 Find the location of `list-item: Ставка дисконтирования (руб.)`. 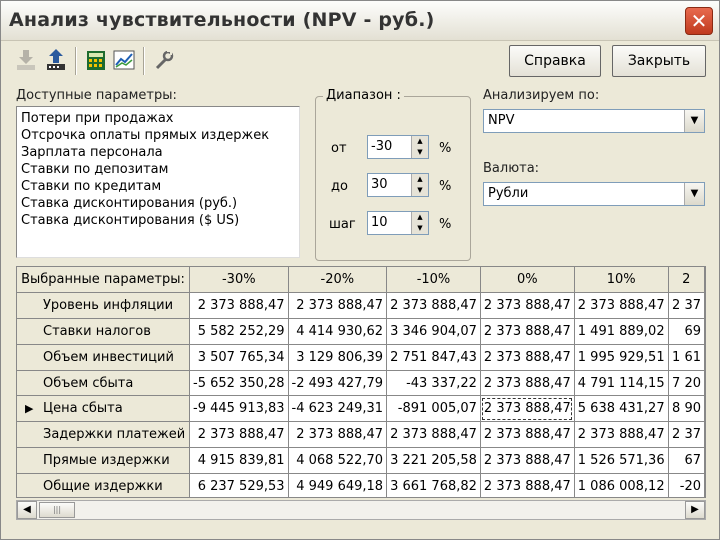

list-item: Ставка дисконтирования (руб.) is located at coordinates (158, 203).